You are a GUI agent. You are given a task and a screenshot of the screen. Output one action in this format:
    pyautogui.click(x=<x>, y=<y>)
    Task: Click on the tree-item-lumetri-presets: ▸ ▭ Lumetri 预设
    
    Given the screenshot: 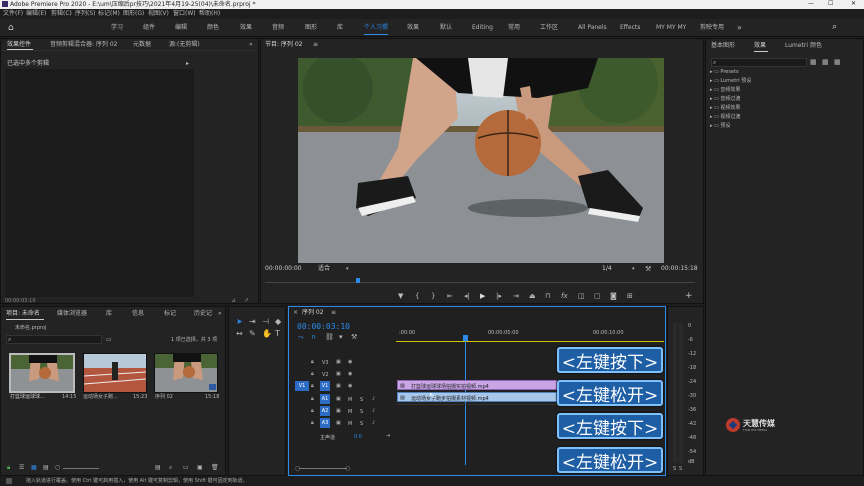 What is the action you would take?
    pyautogui.click(x=730, y=81)
    